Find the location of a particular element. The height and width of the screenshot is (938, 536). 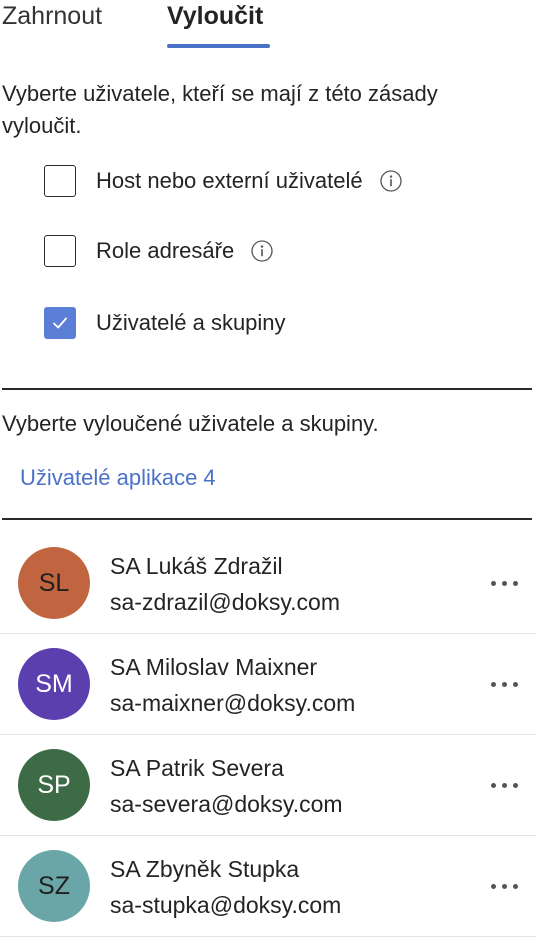

user-email: sa-stupka@doksy.com is located at coordinates (226, 905).